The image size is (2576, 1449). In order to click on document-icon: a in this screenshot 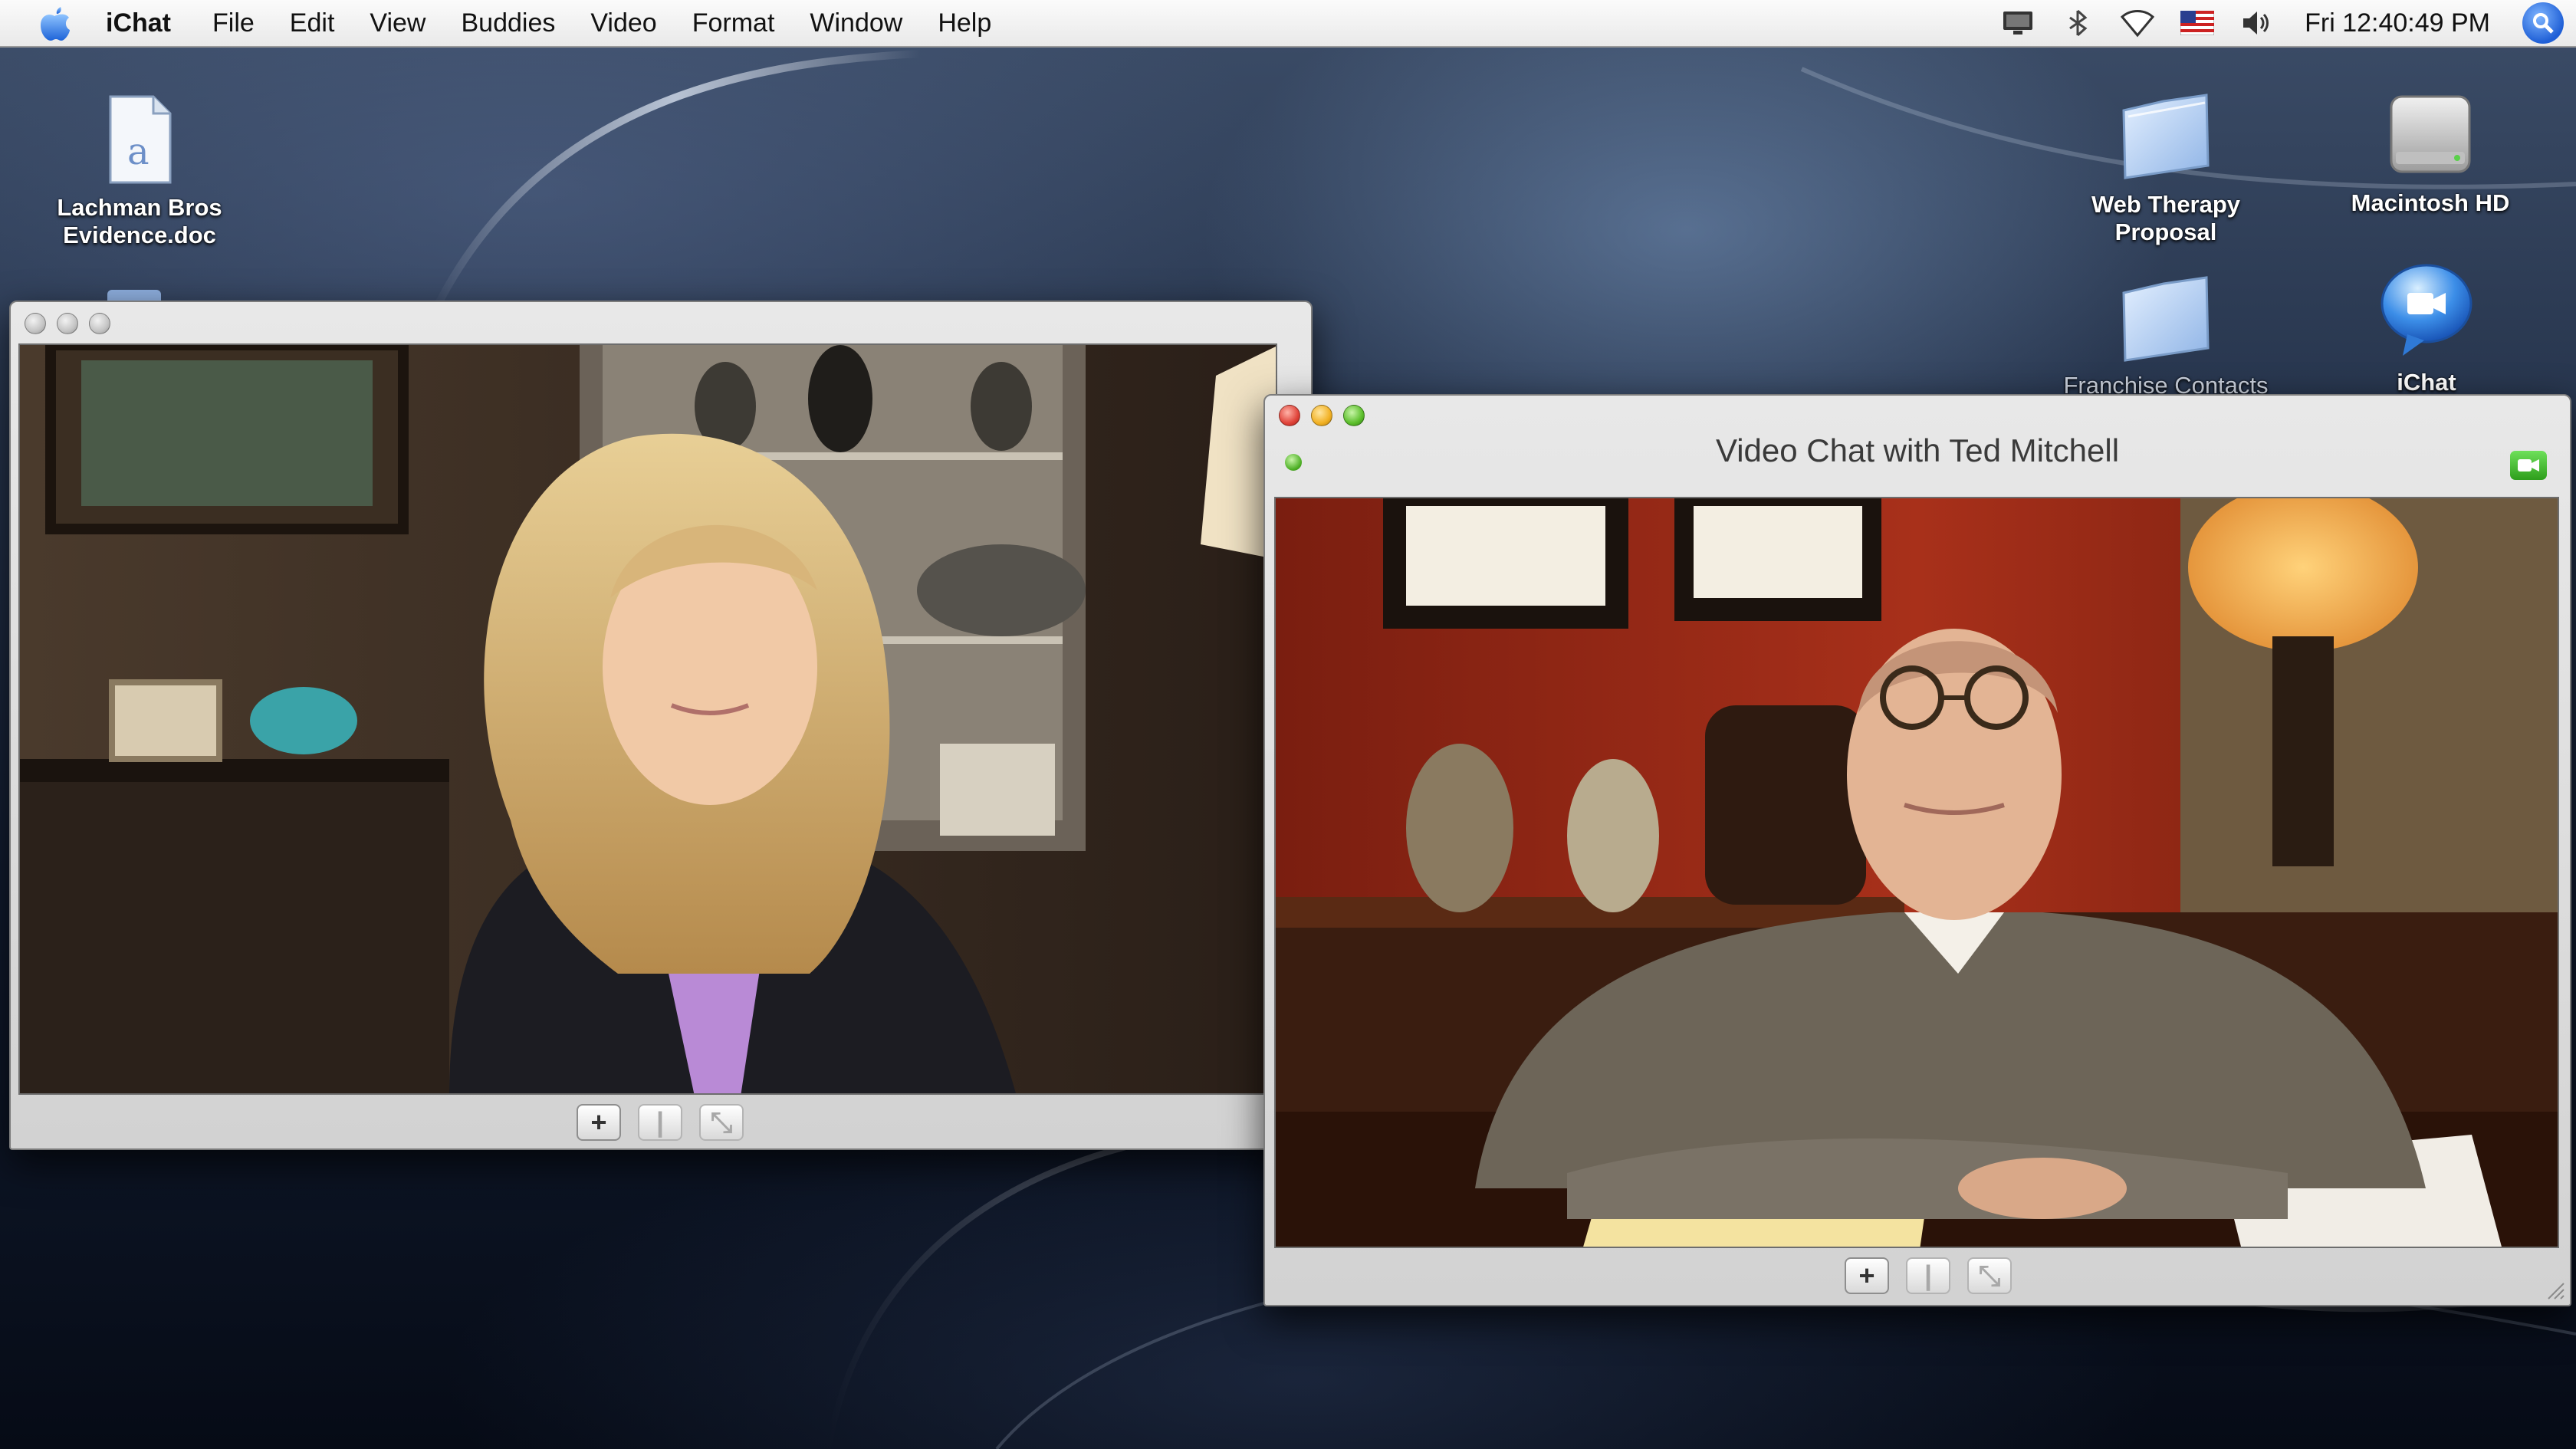, I will do `click(139, 141)`.